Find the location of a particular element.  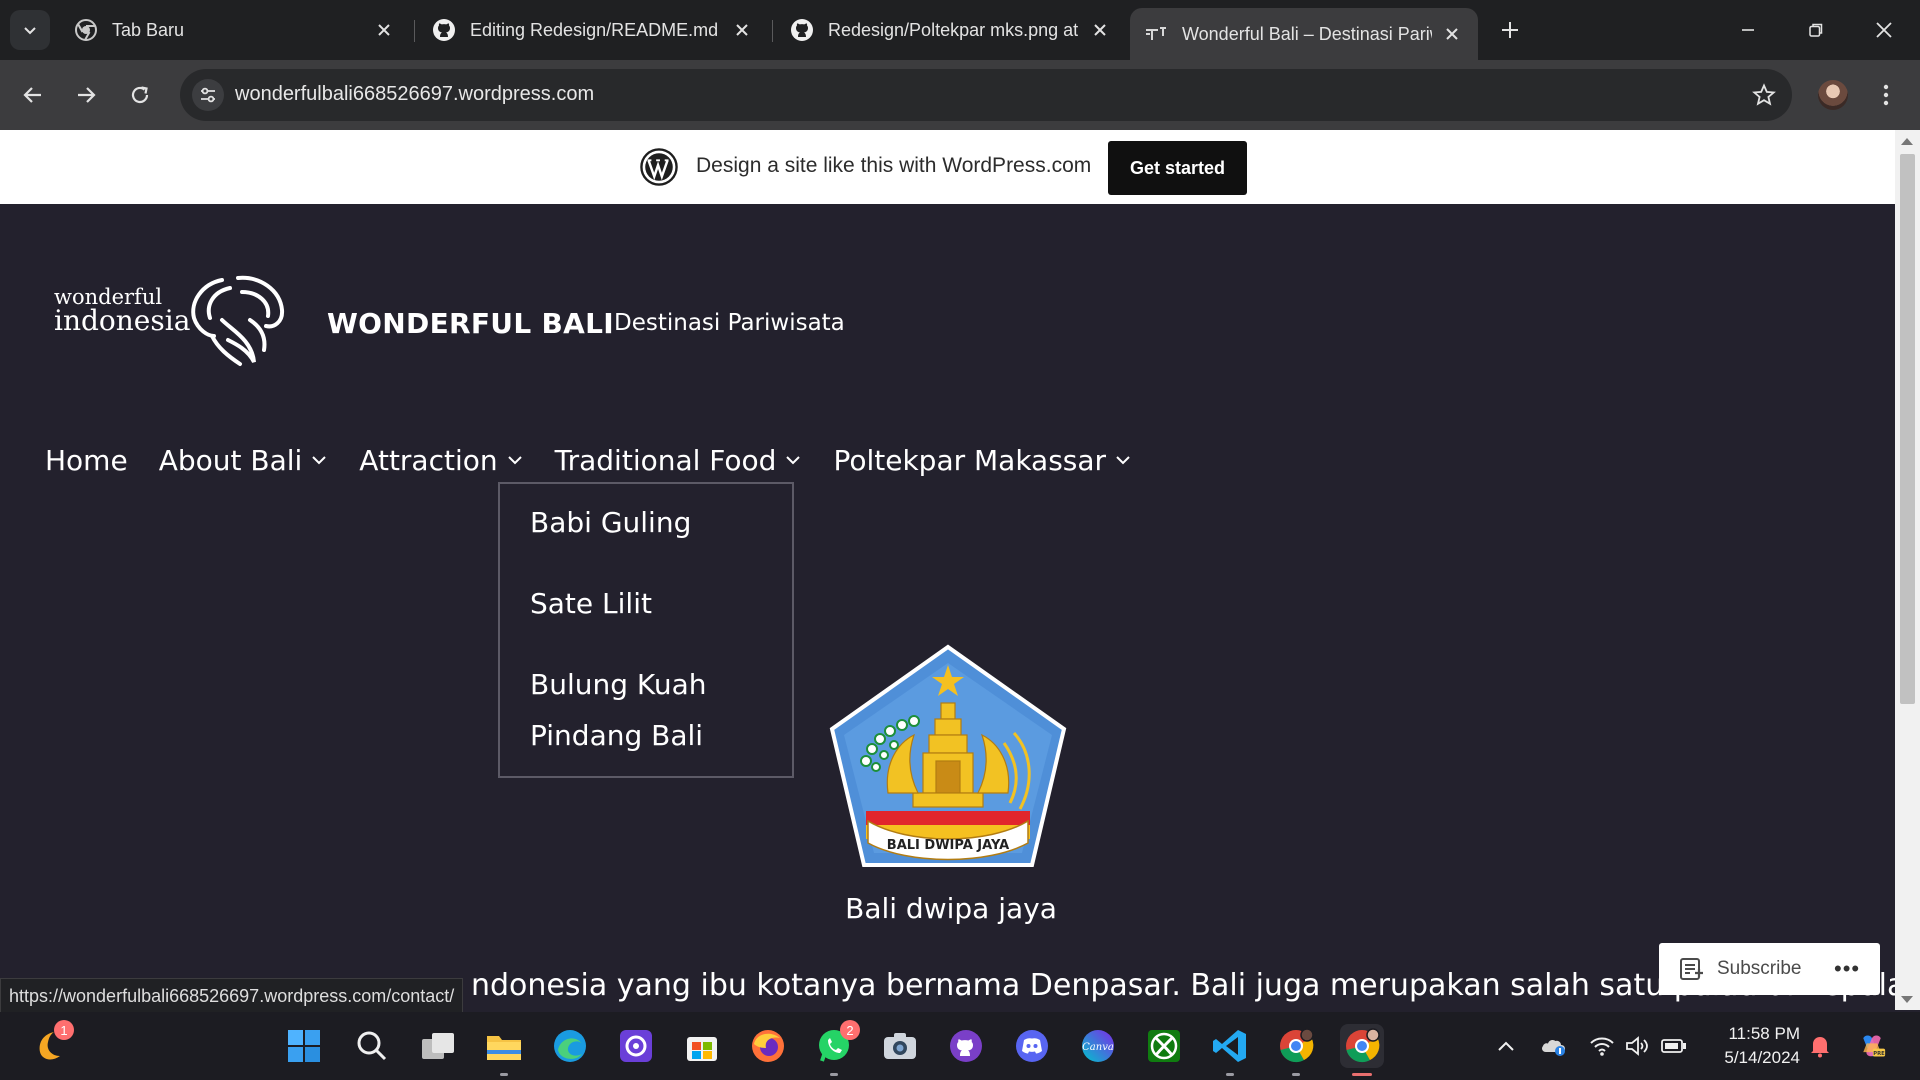

discord-icon is located at coordinates (1032, 1046).